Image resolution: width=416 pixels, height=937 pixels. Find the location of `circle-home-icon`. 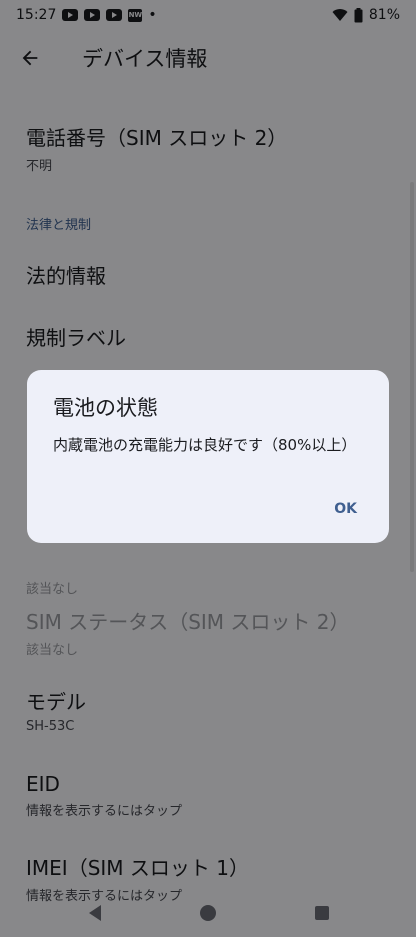

circle-home-icon is located at coordinates (208, 913).